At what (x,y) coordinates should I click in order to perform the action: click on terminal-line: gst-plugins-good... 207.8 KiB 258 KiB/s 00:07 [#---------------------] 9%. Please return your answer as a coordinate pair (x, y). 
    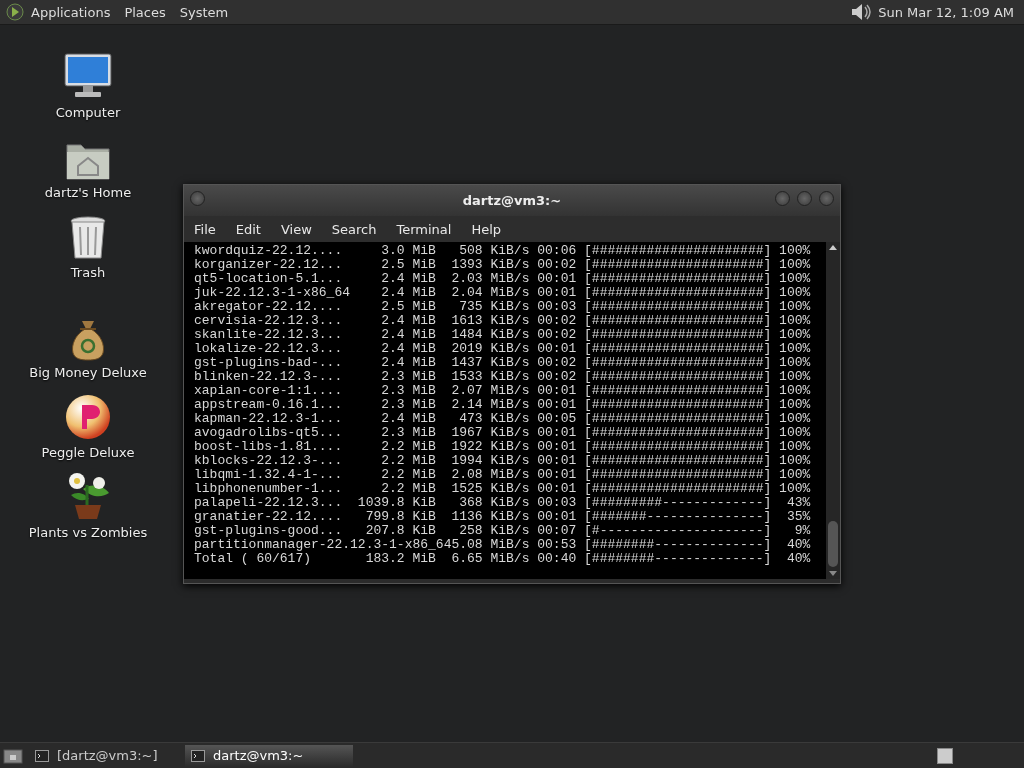
    Looking at the image, I should click on (503, 531).